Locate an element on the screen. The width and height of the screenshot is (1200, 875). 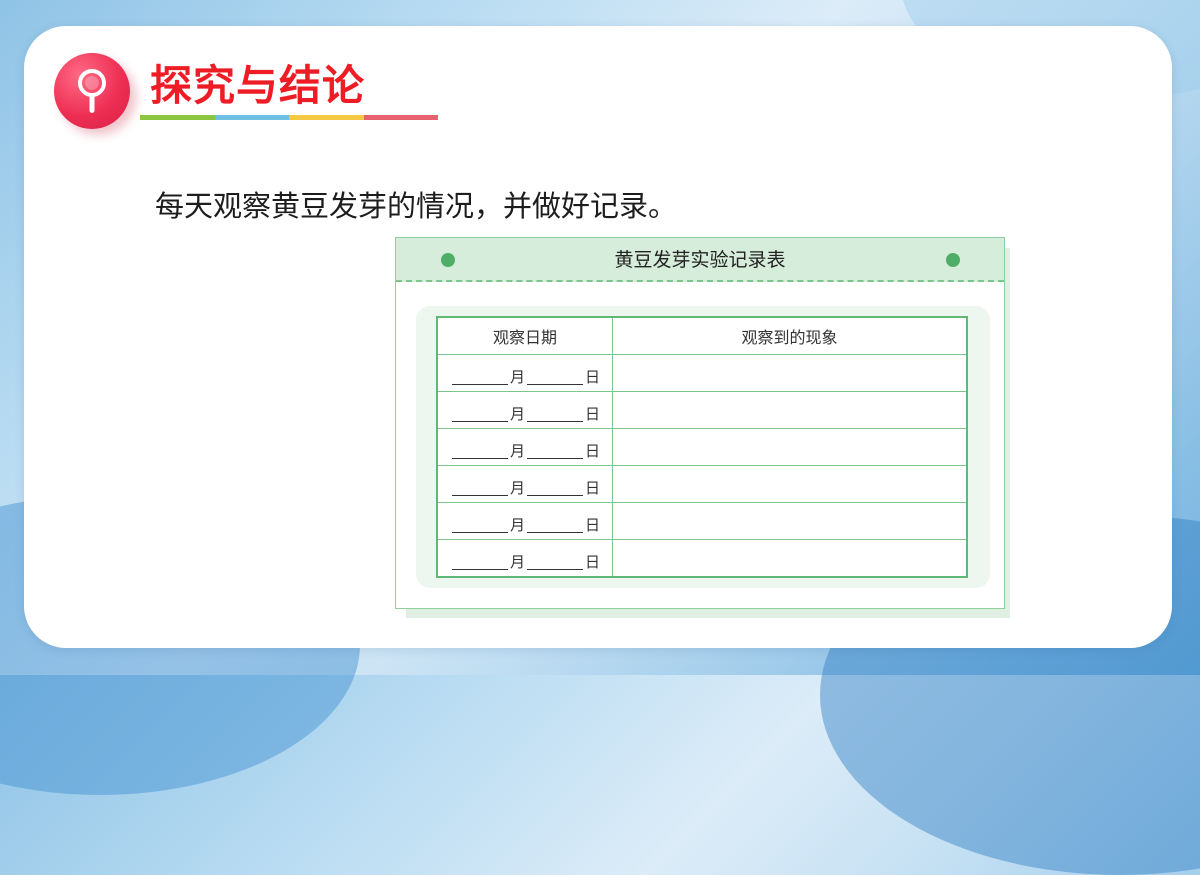
magnifier-icon is located at coordinates (92, 91).